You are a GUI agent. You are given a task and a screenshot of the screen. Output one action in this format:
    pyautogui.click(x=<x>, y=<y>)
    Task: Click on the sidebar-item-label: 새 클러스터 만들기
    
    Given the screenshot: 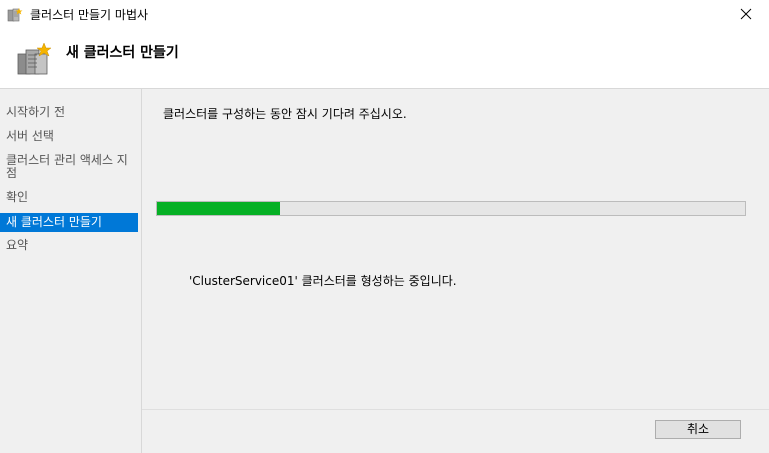 What is the action you would take?
    pyautogui.click(x=54, y=222)
    